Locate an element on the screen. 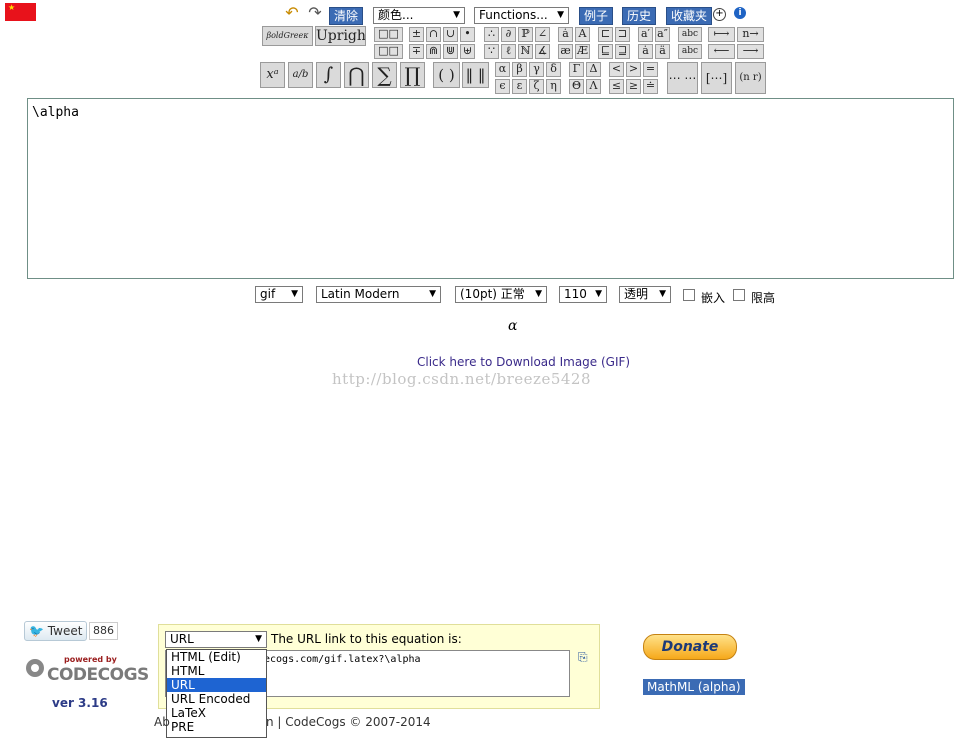  symbol-therefore: ∴ is located at coordinates (491, 34).